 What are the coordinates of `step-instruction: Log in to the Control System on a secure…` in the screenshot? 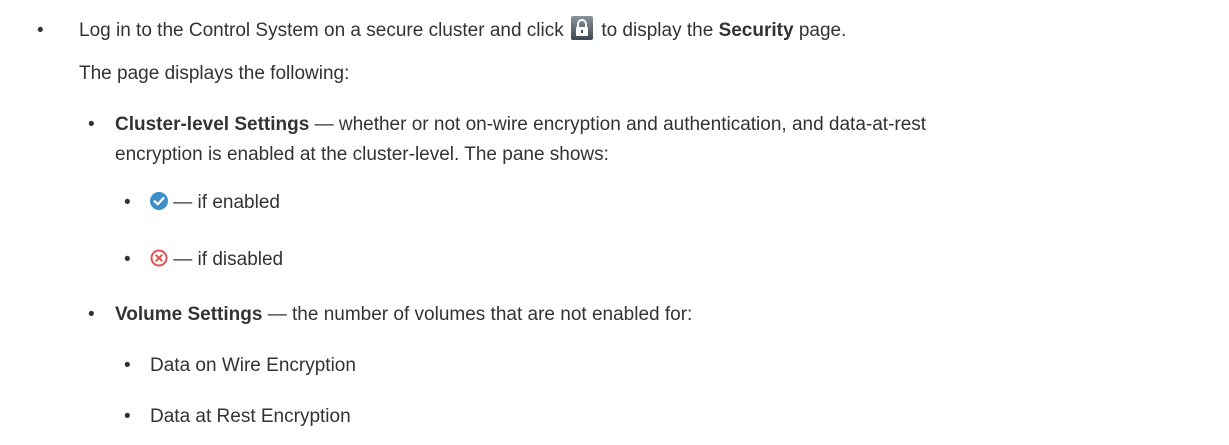 It's located at (463, 29).